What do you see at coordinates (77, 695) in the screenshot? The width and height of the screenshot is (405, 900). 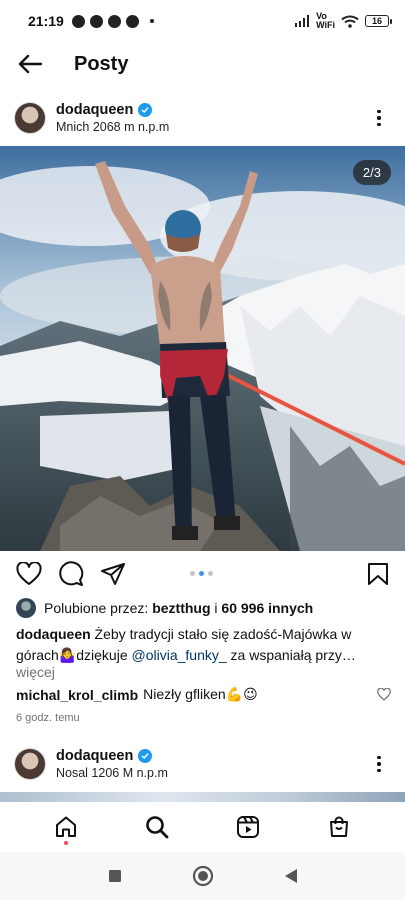 I see `comment-username: michal_krol_climb` at bounding box center [77, 695].